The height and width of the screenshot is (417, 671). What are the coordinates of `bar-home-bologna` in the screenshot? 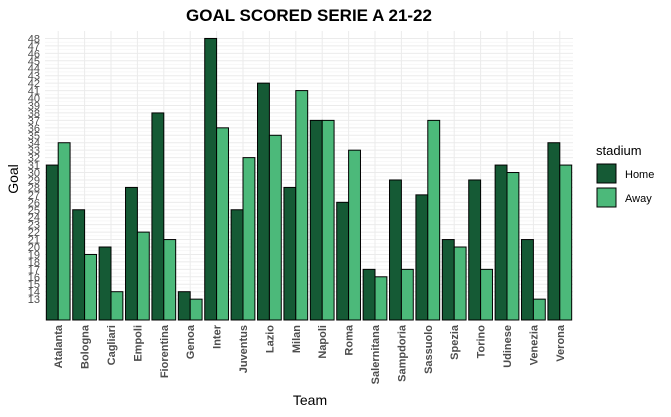 It's located at (79, 265).